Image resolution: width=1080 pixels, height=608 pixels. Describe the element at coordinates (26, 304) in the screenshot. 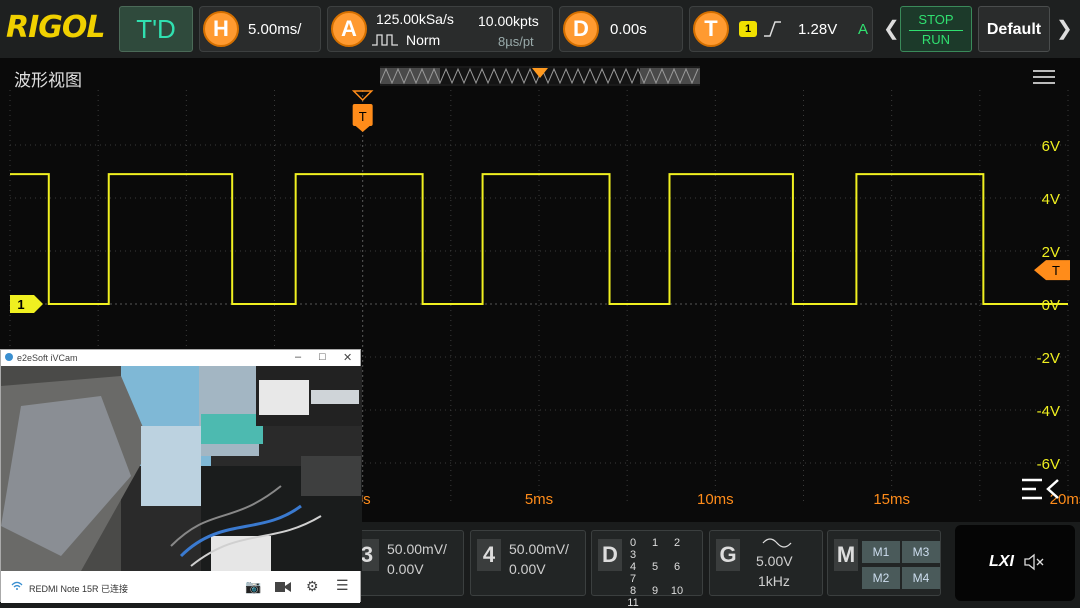

I see `ch1-ground-marker` at that location.